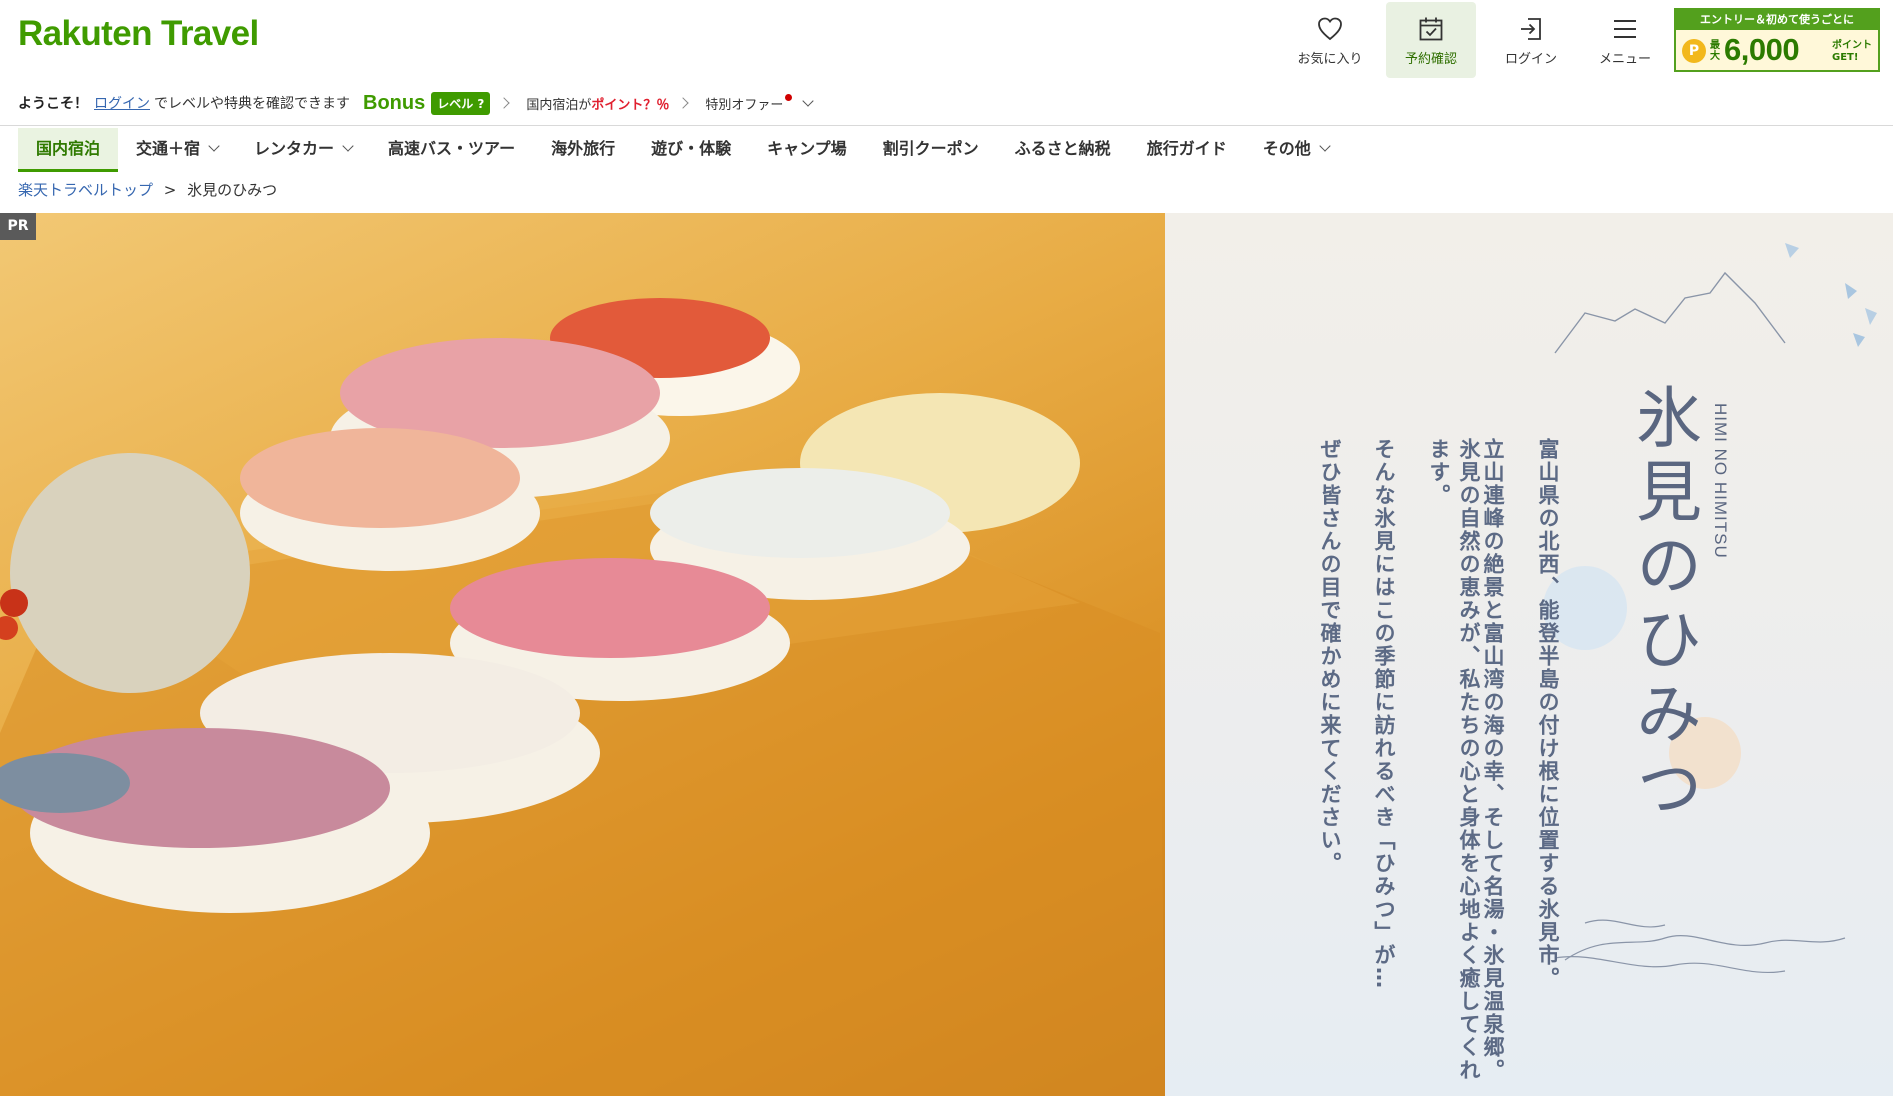 Image resolution: width=1893 pixels, height=1096 pixels. What do you see at coordinates (1777, 20) in the screenshot?
I see `promo-headline: エントリー＆初めて使うごとに` at bounding box center [1777, 20].